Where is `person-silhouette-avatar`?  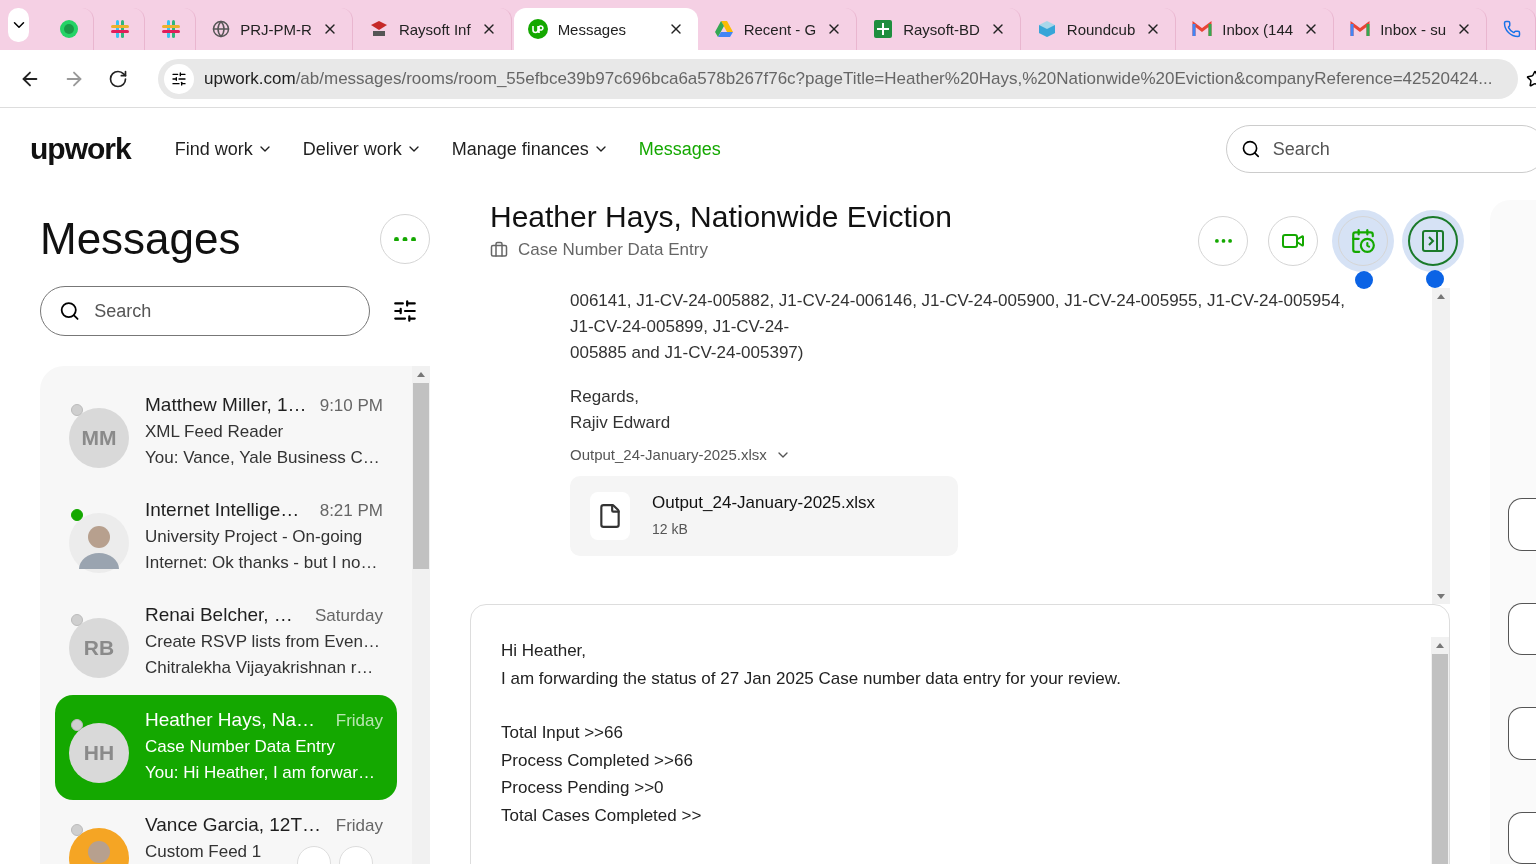
person-silhouette-avatar is located at coordinates (99, 543).